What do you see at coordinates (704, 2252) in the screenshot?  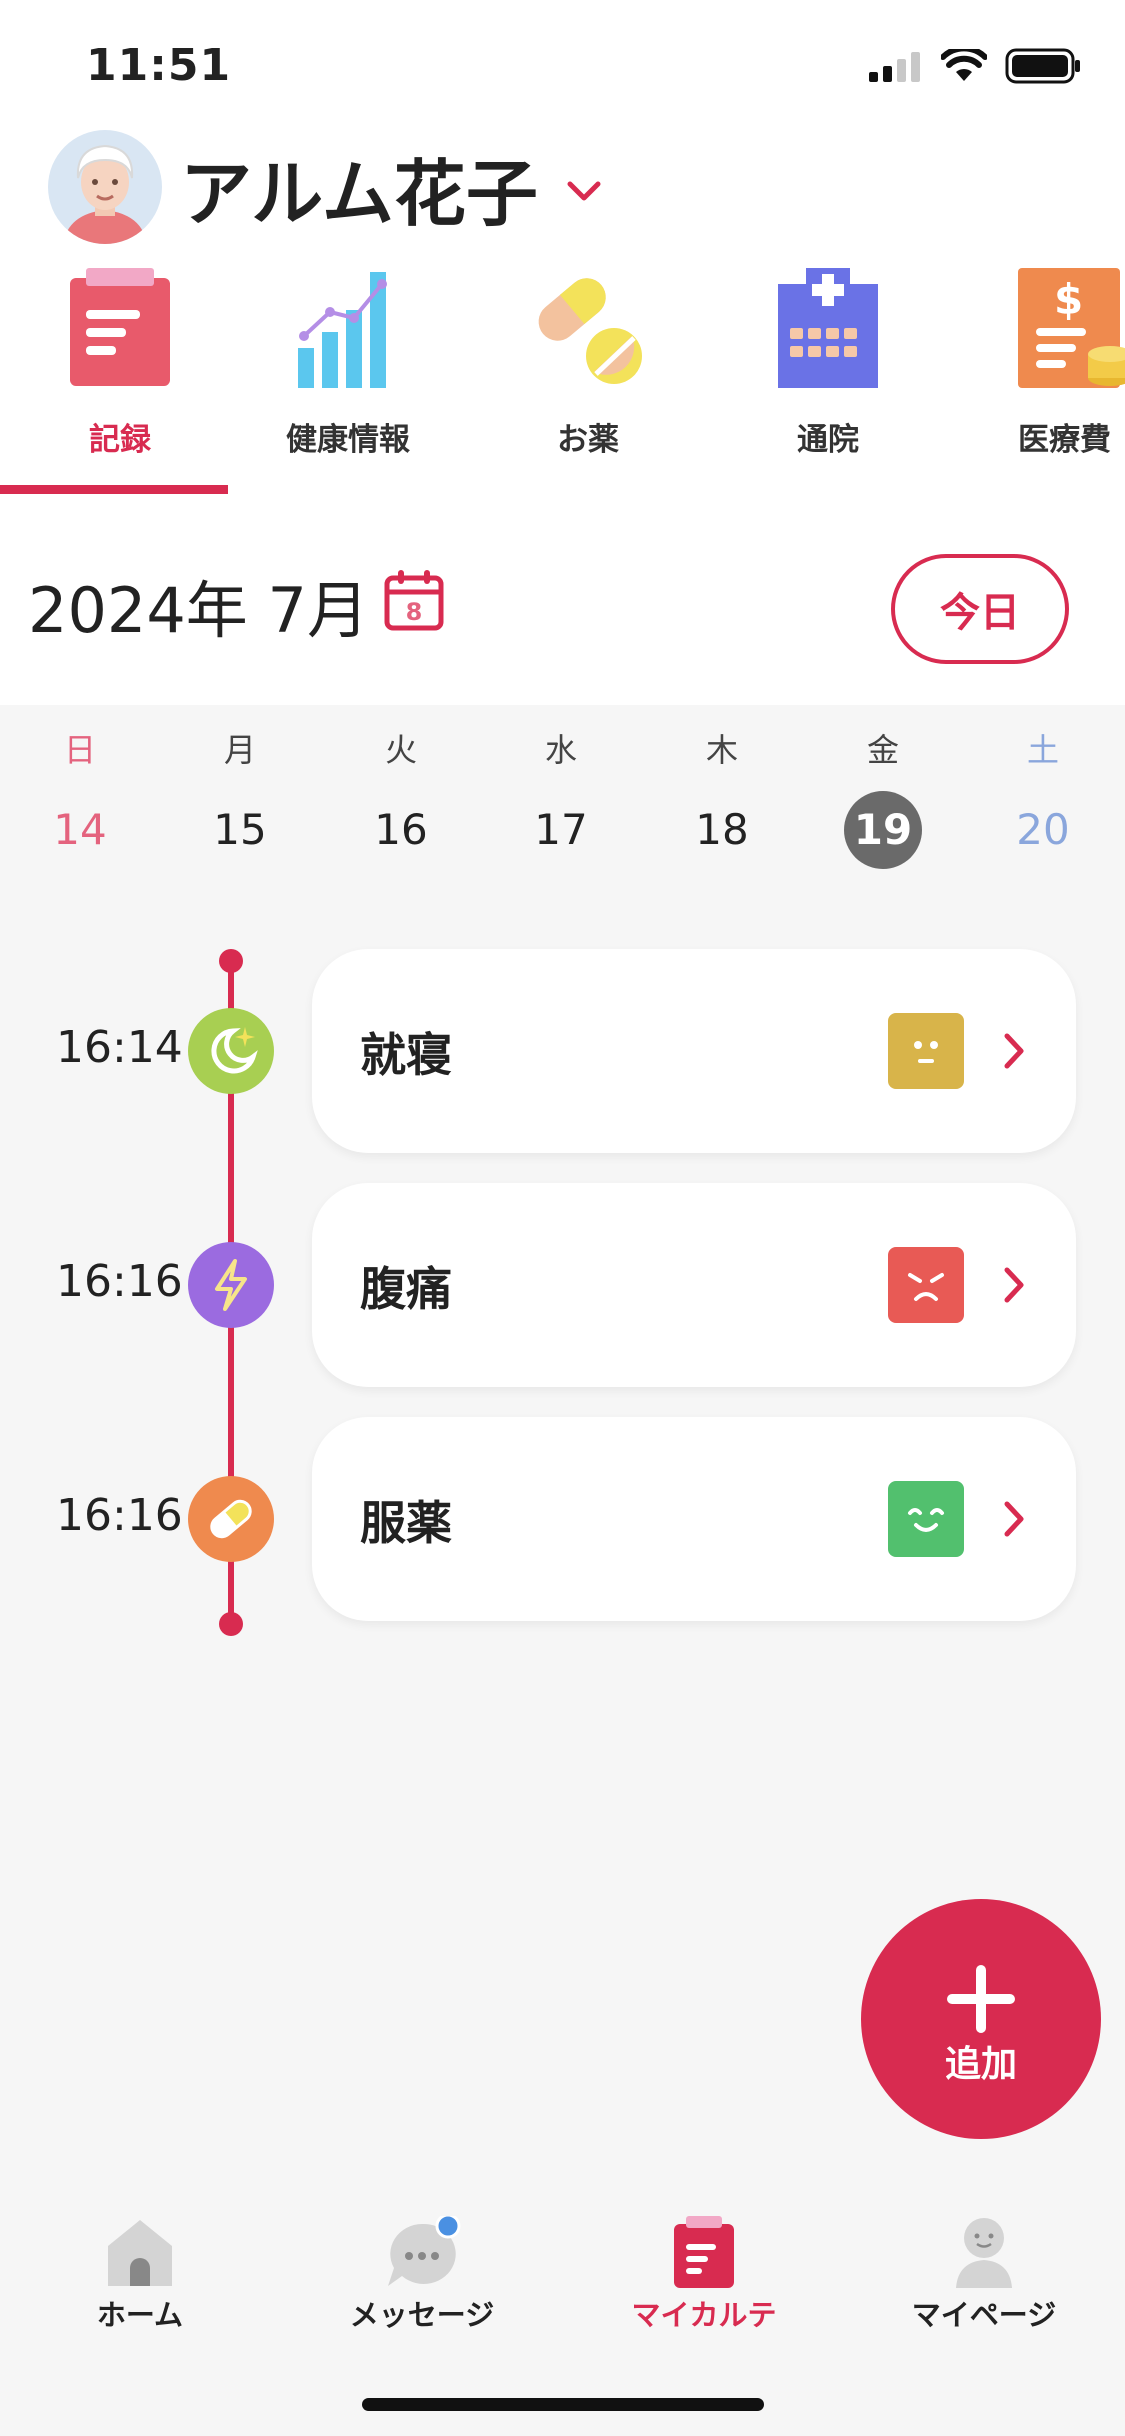 I see `chart-record-icon` at bounding box center [704, 2252].